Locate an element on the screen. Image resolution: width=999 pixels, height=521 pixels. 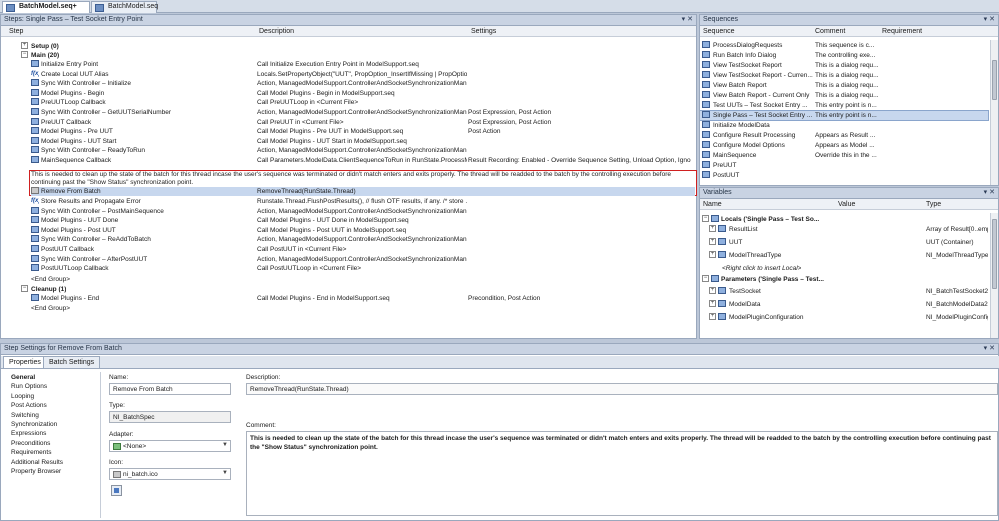
doc-tab-batchmodel: BatchModel.seq is located at coordinates (124, 7).